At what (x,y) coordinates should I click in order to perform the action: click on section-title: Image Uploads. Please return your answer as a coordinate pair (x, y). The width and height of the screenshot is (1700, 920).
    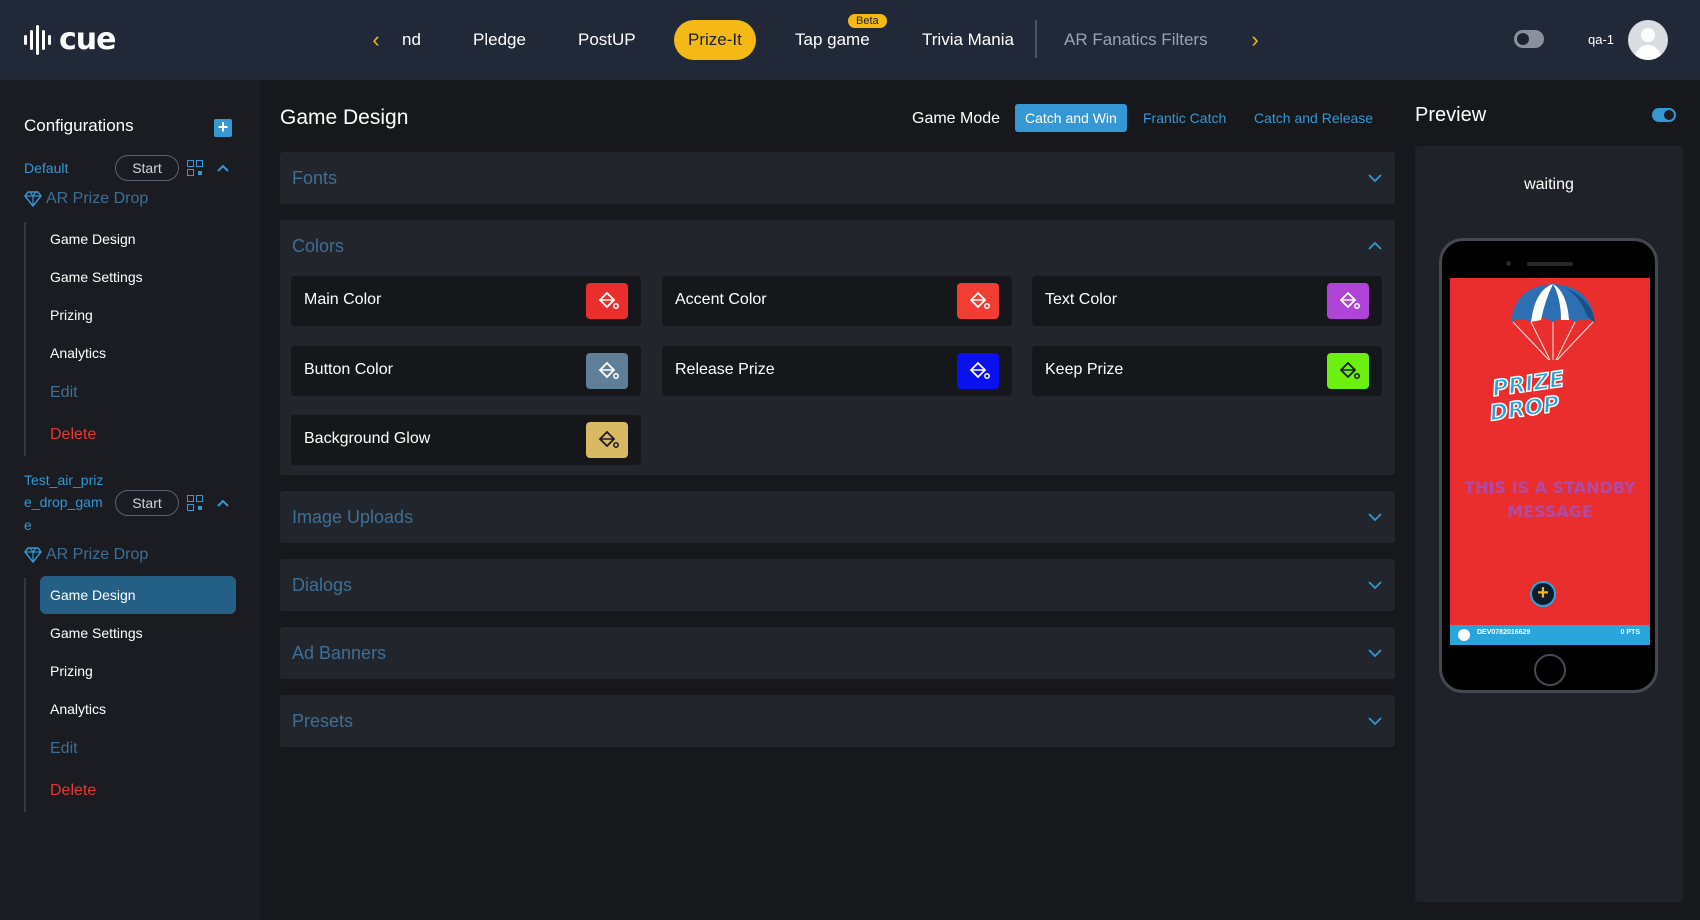
    Looking at the image, I should click on (353, 517).